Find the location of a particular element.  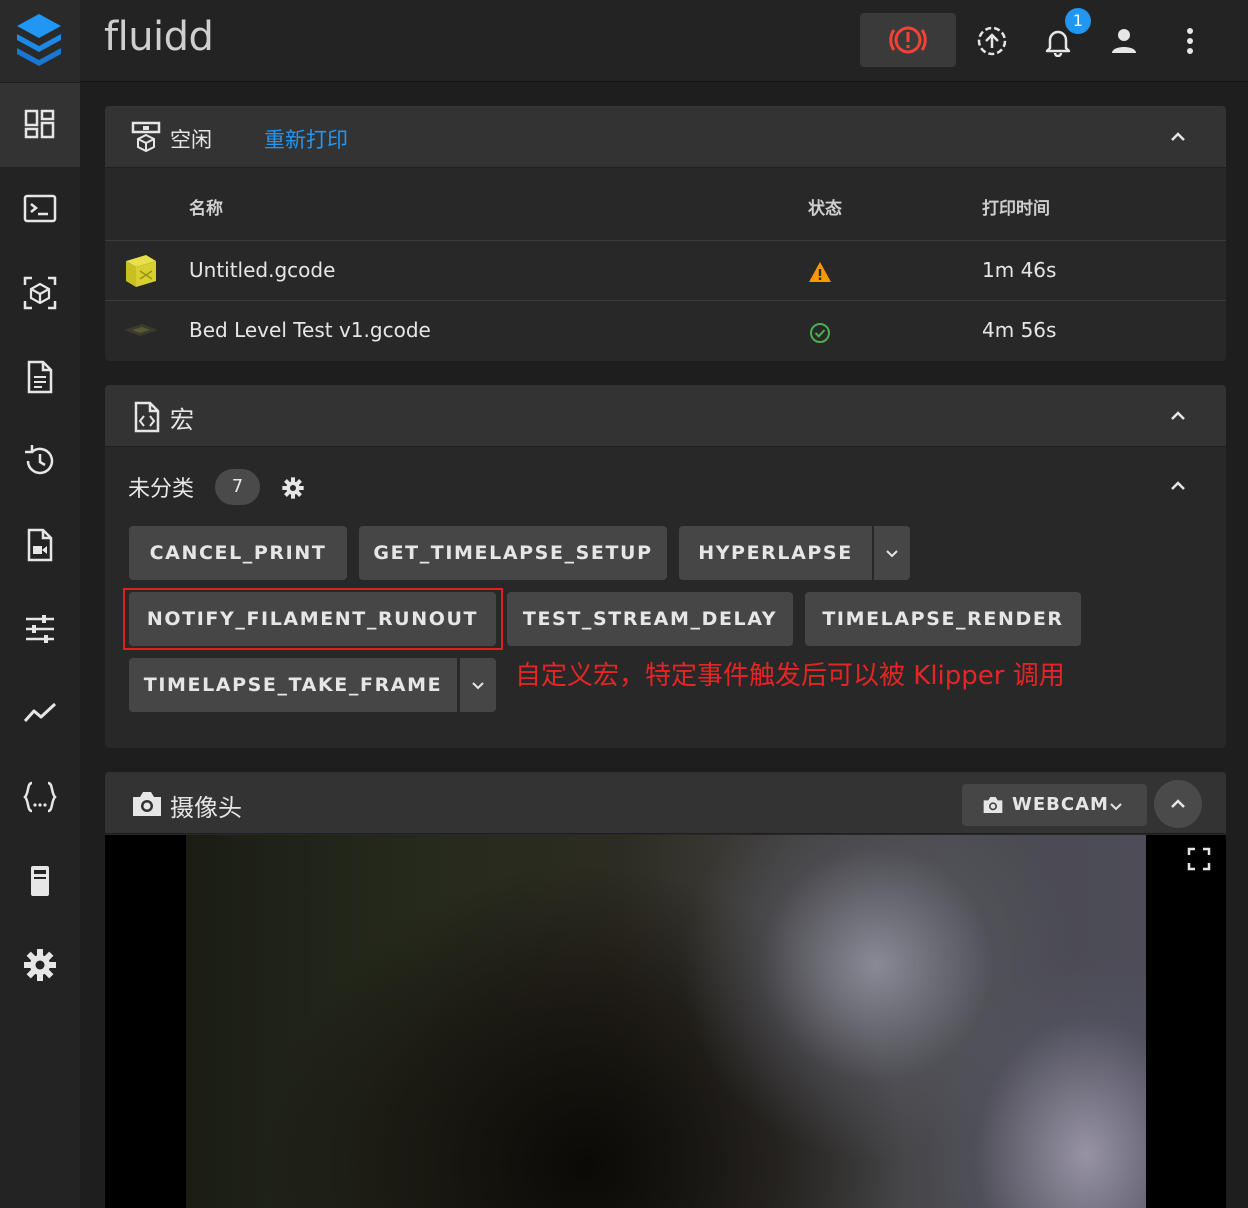

fluidd-logo is located at coordinates (40, 41).